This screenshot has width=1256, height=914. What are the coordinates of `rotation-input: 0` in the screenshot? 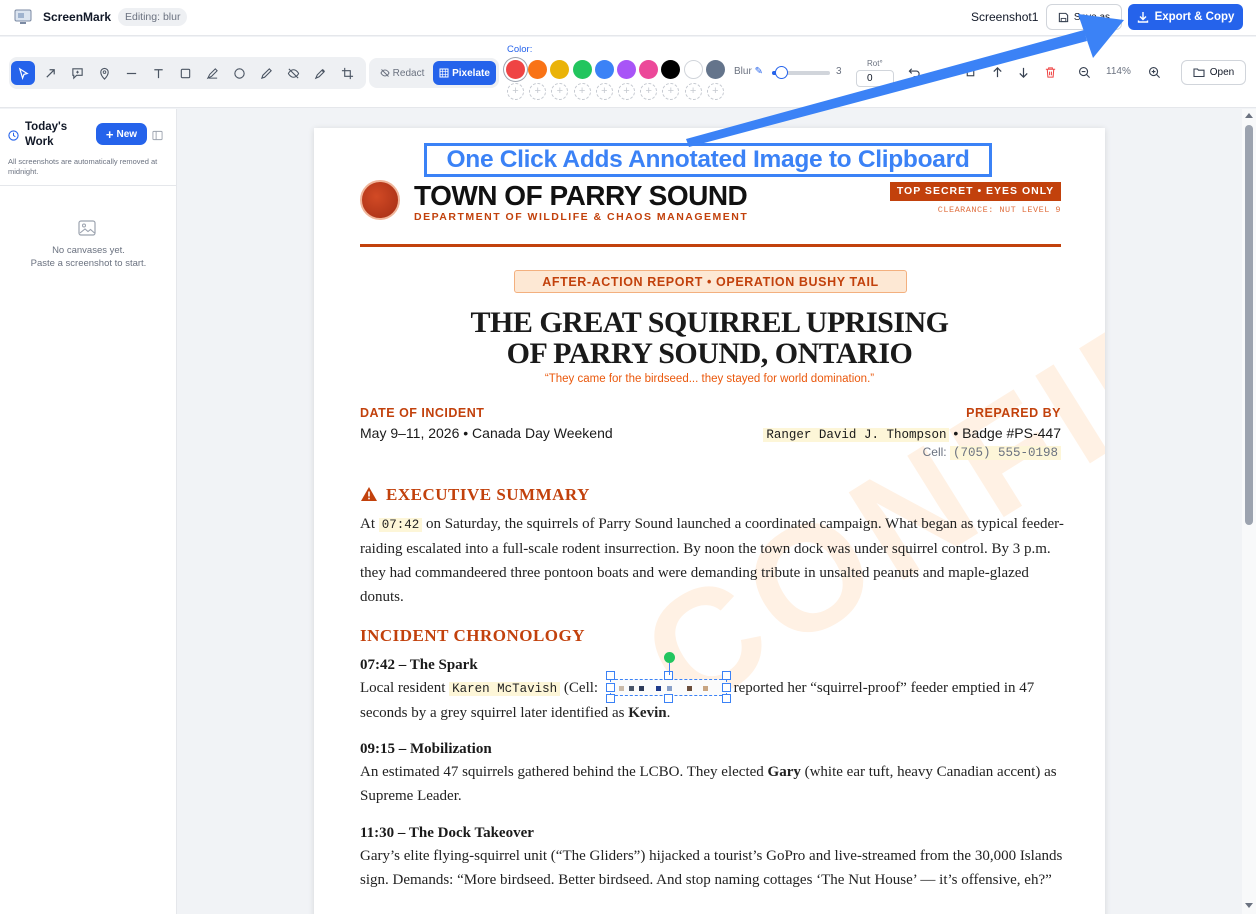 It's located at (875, 78).